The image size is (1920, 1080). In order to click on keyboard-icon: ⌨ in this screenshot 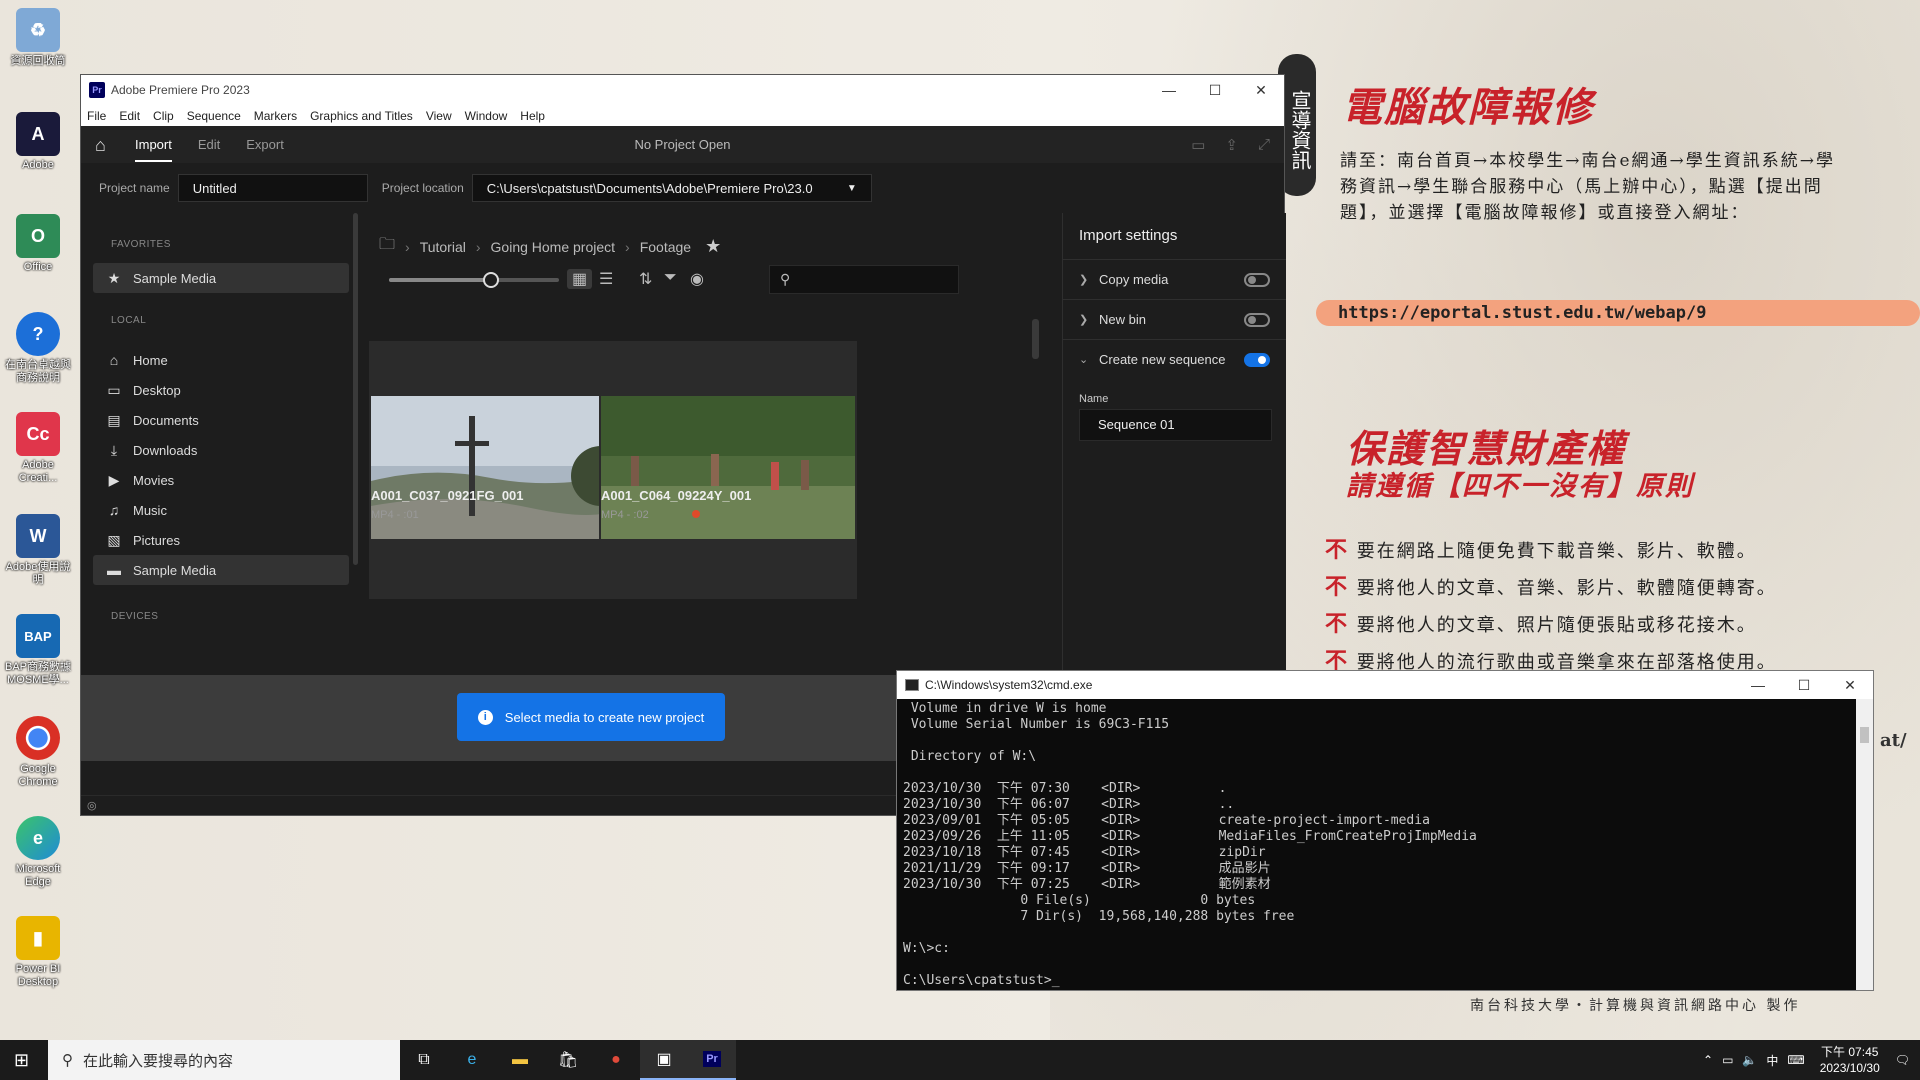, I will do `click(1795, 1060)`.